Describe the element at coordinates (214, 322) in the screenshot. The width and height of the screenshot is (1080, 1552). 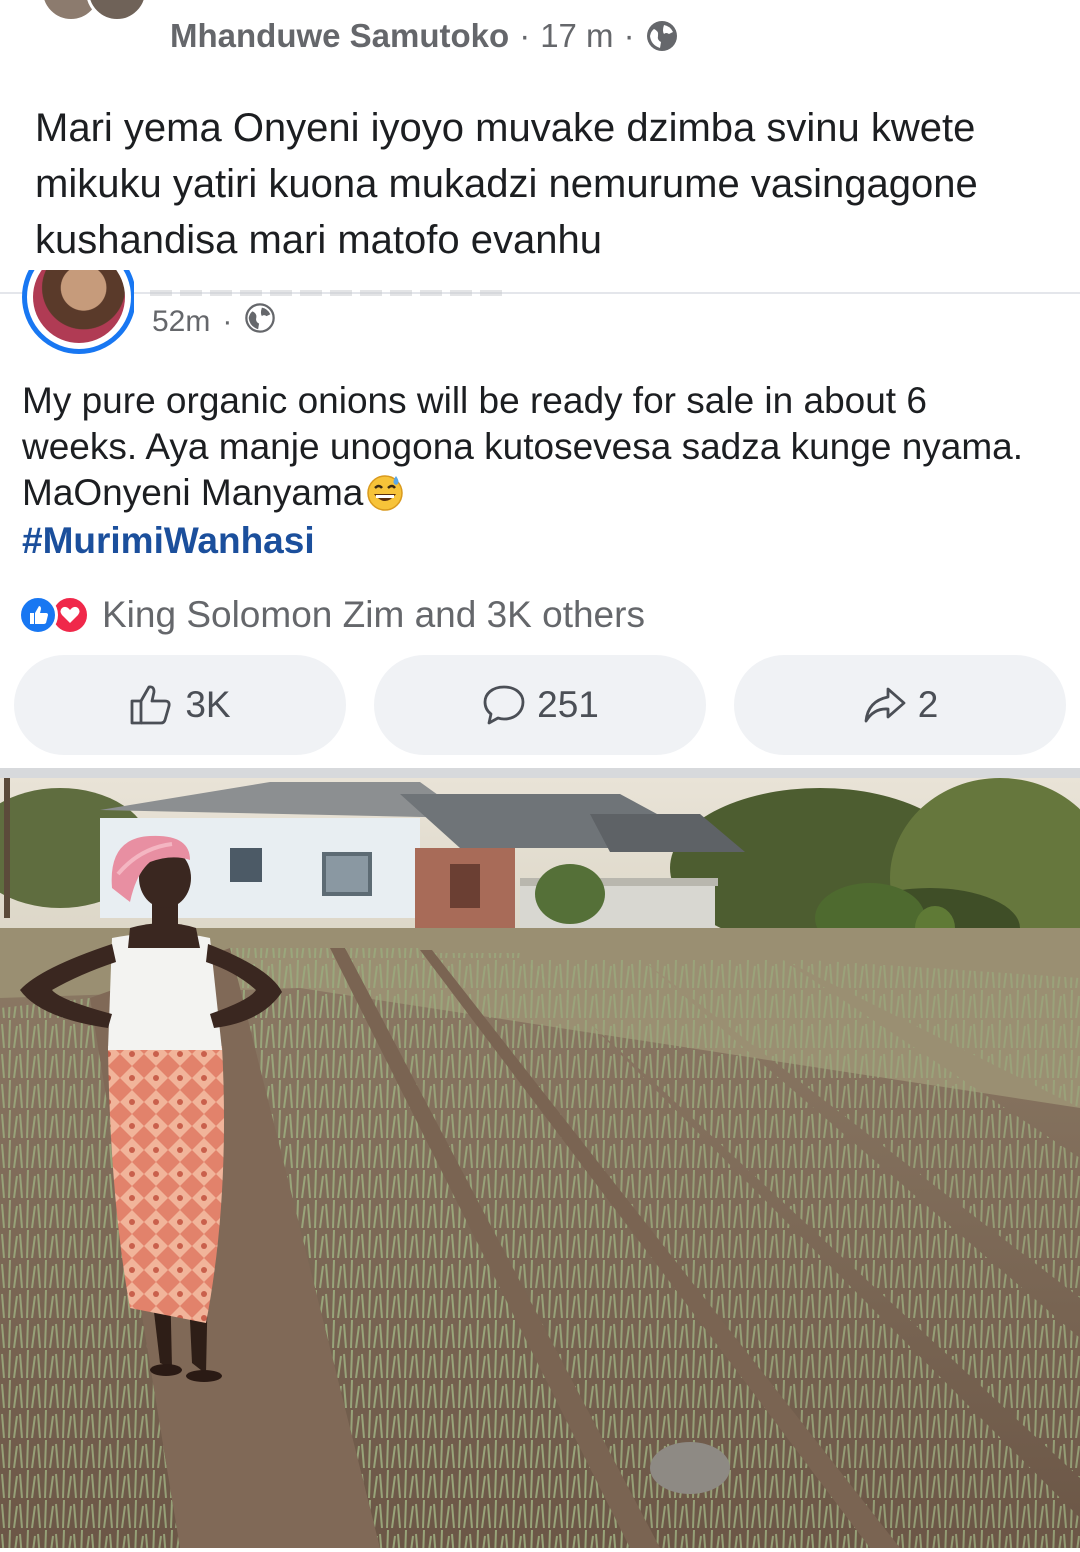
I see `shared-post-meta: 52m ·` at that location.